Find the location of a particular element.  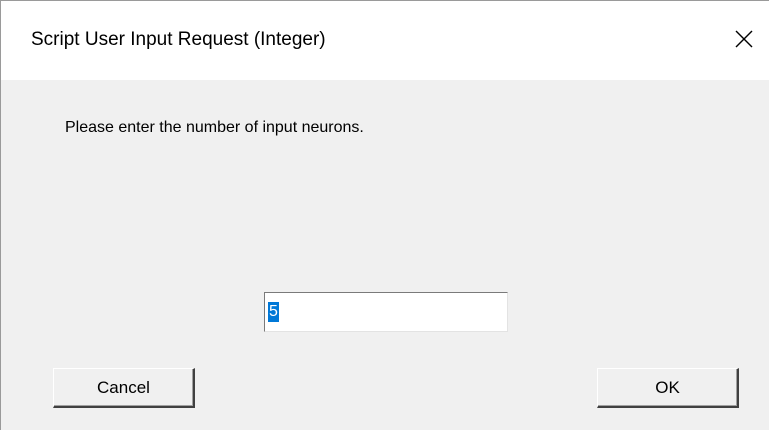

cancel-button: Cancel is located at coordinates (124, 388).